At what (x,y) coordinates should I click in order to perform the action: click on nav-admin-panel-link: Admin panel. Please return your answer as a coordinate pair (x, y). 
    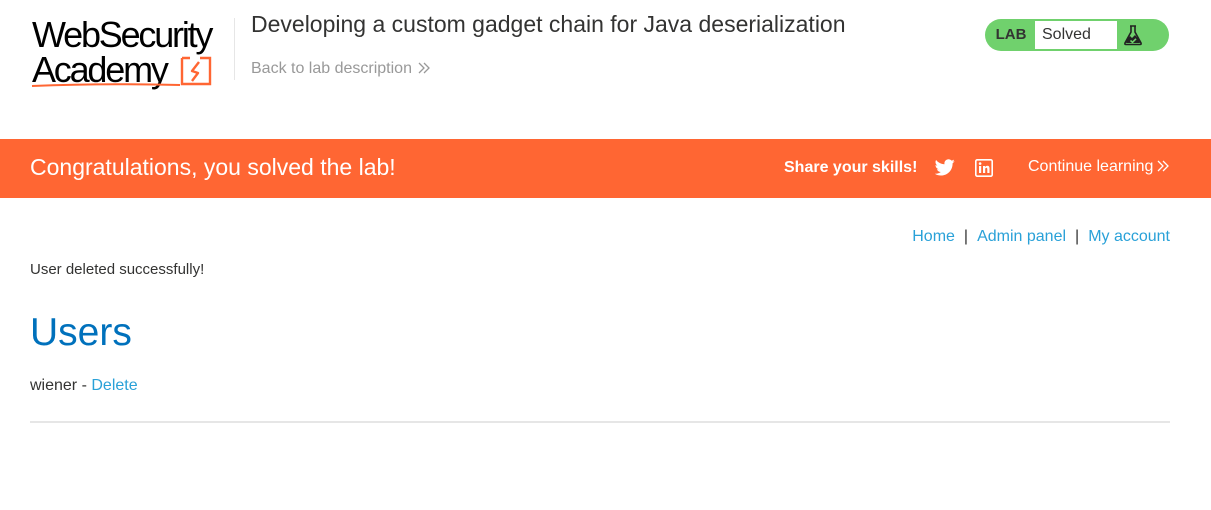
    Looking at the image, I should click on (1021, 236).